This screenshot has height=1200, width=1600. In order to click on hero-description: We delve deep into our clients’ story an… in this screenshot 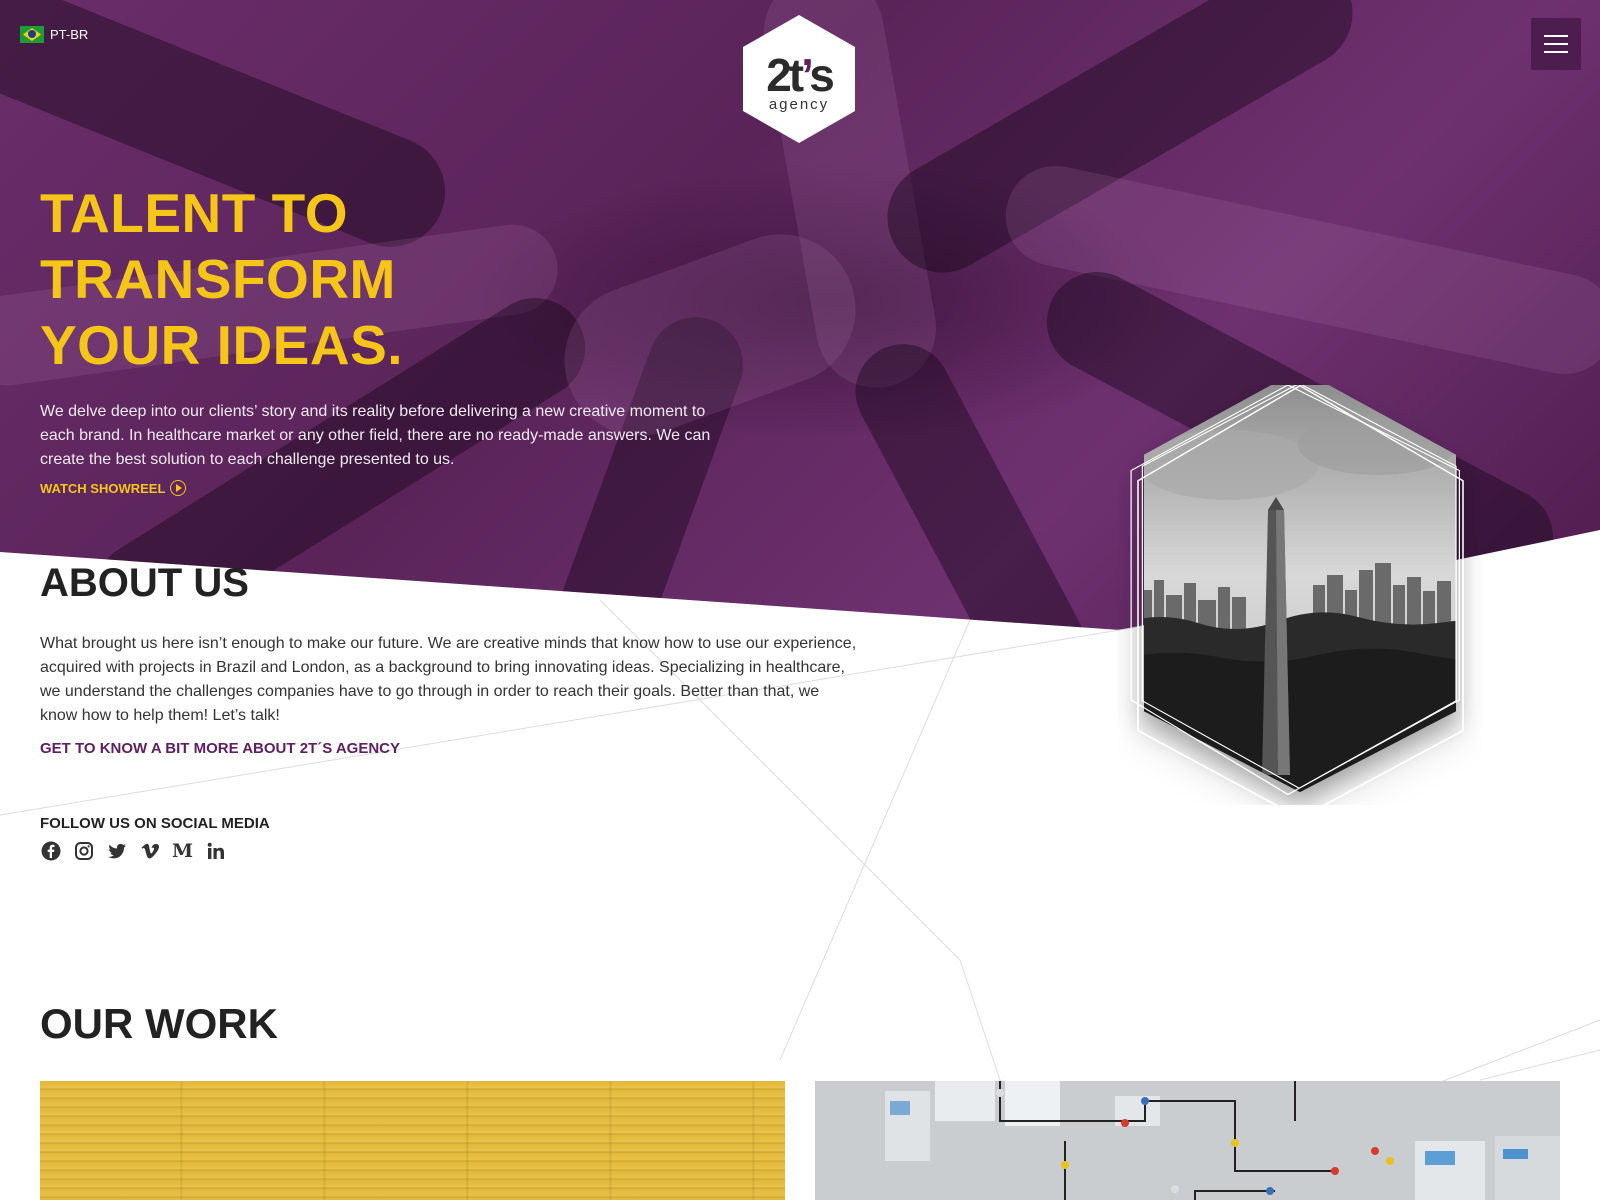, I will do `click(375, 435)`.